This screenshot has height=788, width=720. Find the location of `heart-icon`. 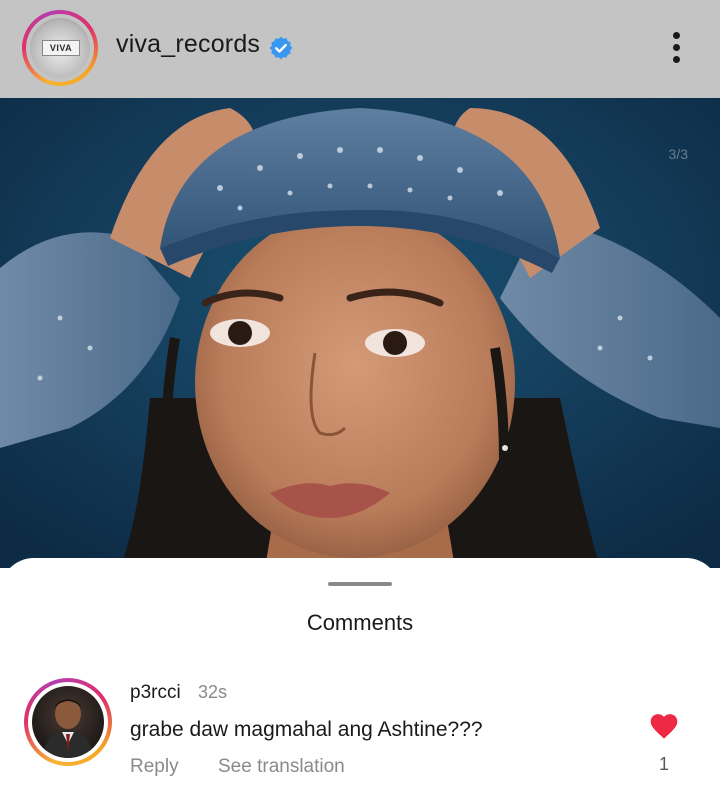

heart-icon is located at coordinates (664, 725).